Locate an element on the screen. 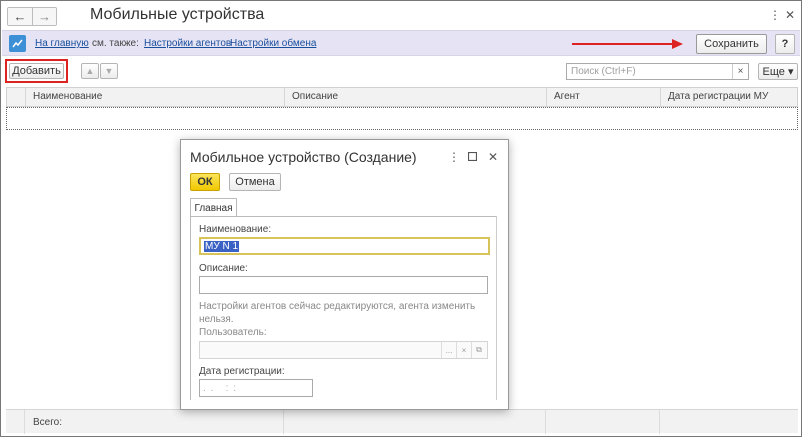 The width and height of the screenshot is (802, 437). table-row is located at coordinates (402, 118).